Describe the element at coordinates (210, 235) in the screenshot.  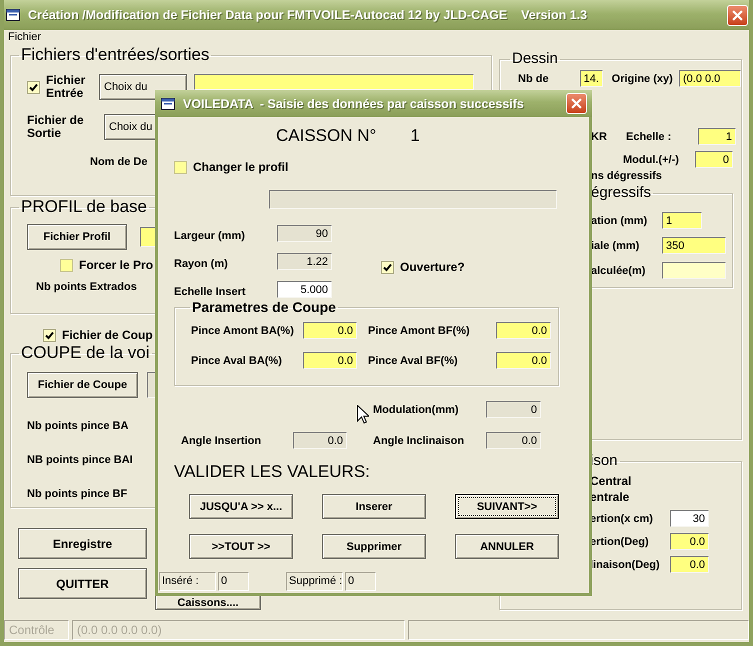
I see `field-label: Largeur (mm)` at that location.